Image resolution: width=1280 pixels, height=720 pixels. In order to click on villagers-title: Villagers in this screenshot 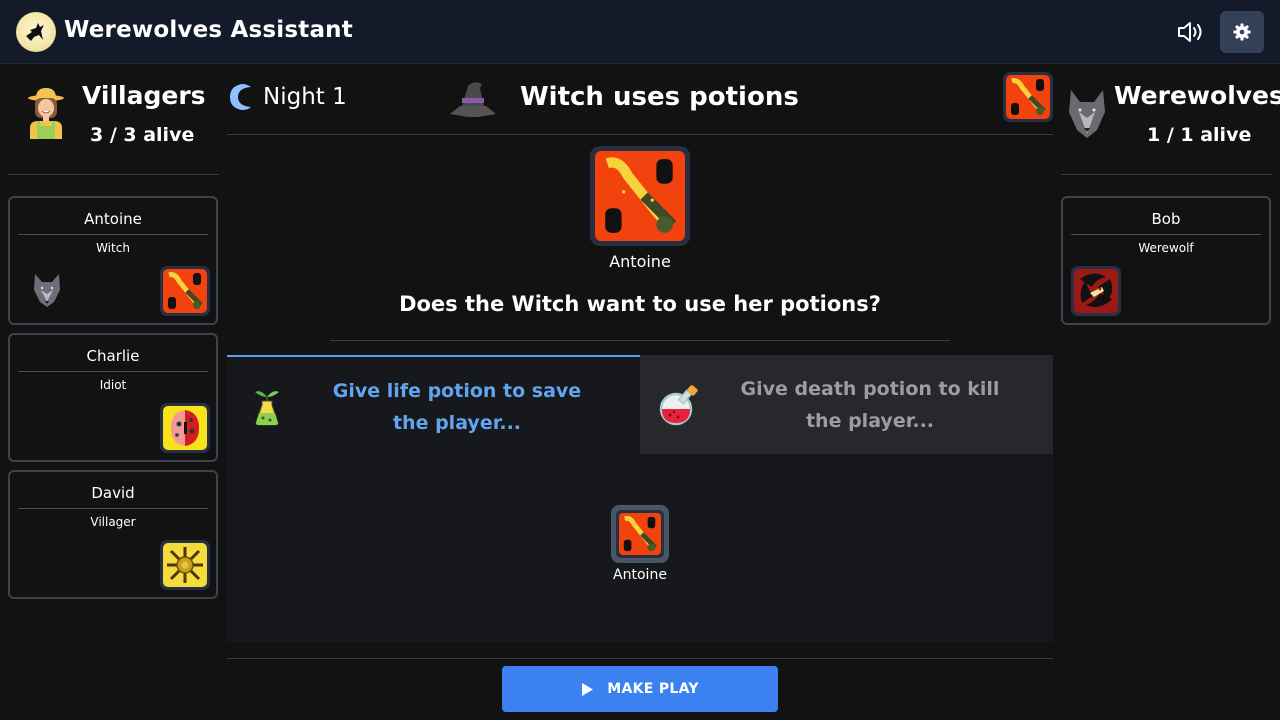, I will do `click(144, 95)`.